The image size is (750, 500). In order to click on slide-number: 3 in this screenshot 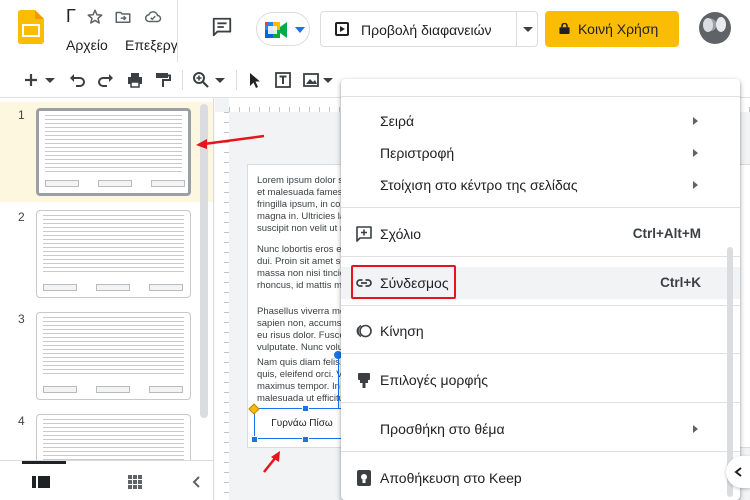, I will do `click(21, 319)`.